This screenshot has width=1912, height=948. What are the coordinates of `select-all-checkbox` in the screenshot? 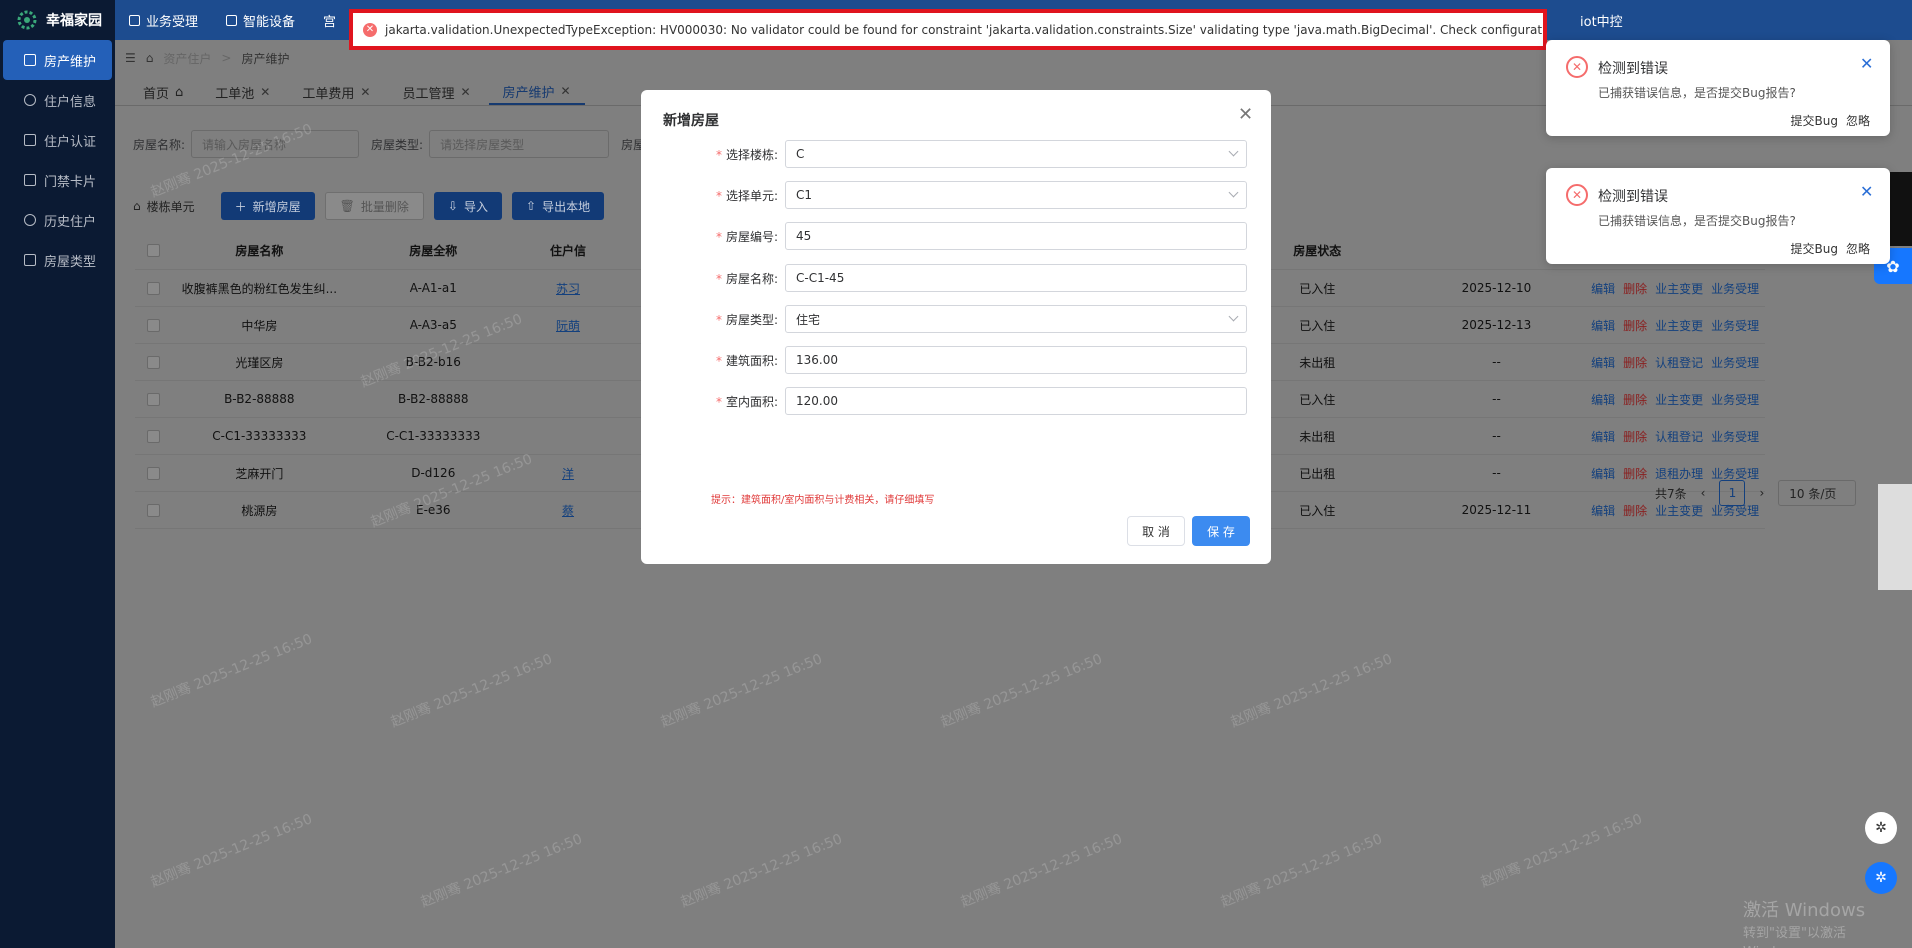 It's located at (154, 250).